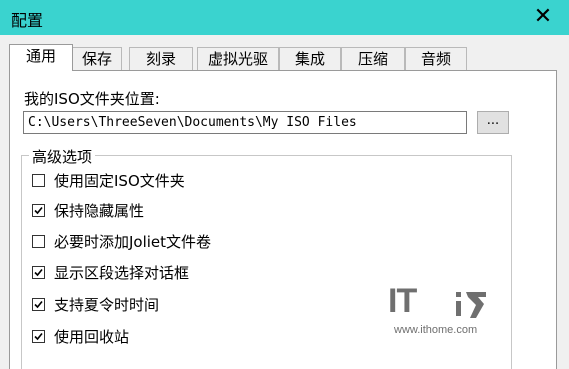 This screenshot has height=369, width=569. Describe the element at coordinates (238, 58) in the screenshot. I see `tab-virtual-drive: 虚拟光驱` at that location.